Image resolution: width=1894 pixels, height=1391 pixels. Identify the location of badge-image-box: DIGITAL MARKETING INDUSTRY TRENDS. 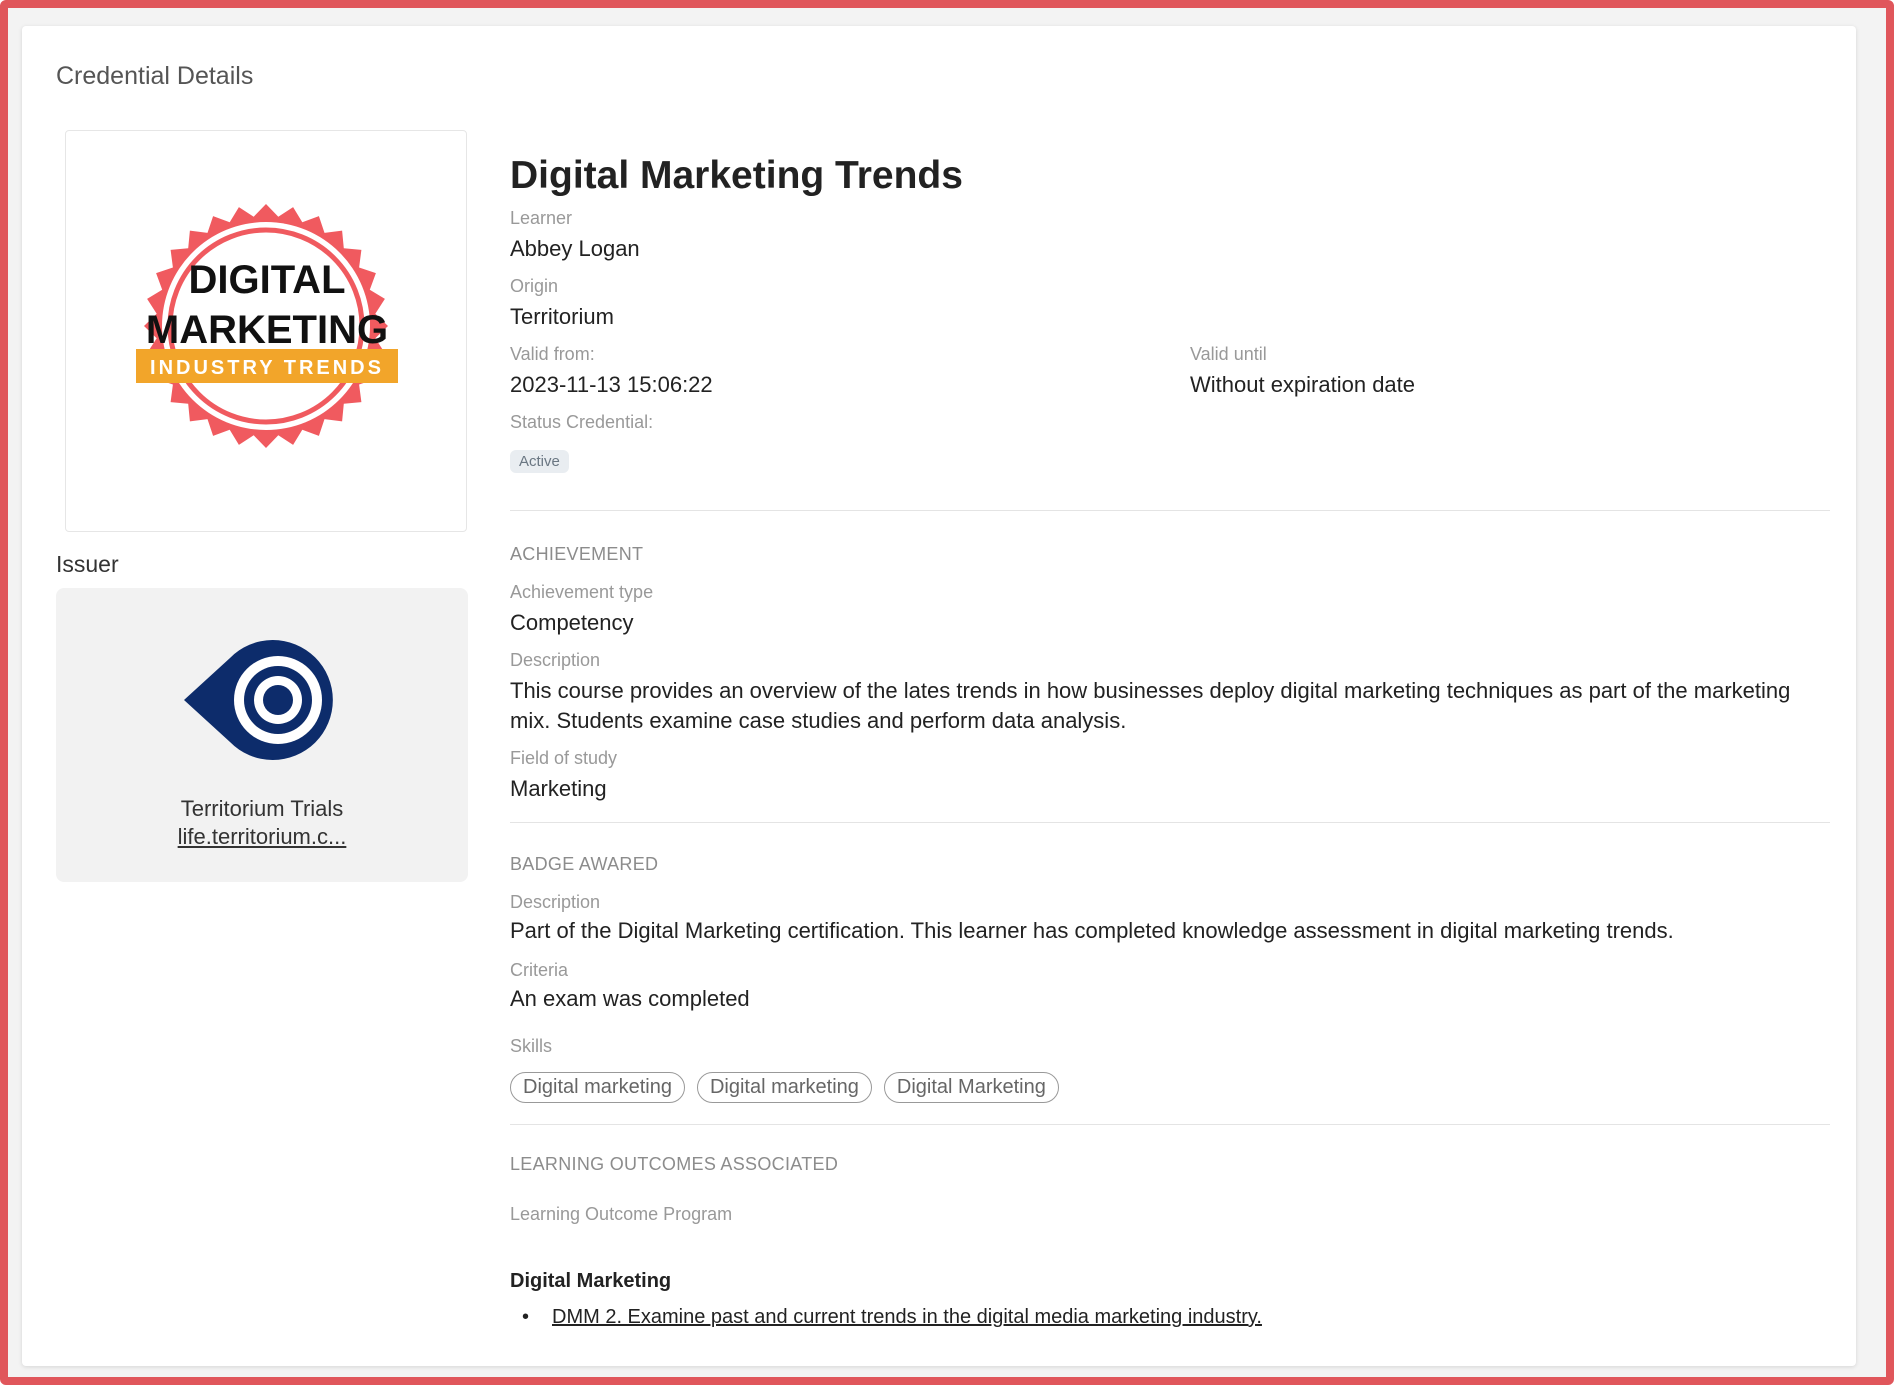
(266, 331).